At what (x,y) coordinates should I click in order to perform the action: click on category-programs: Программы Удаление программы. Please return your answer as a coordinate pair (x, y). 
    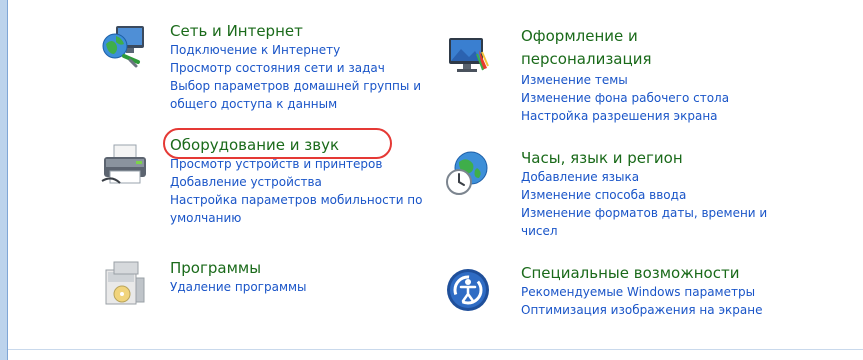
    Looking at the image, I should click on (270, 288).